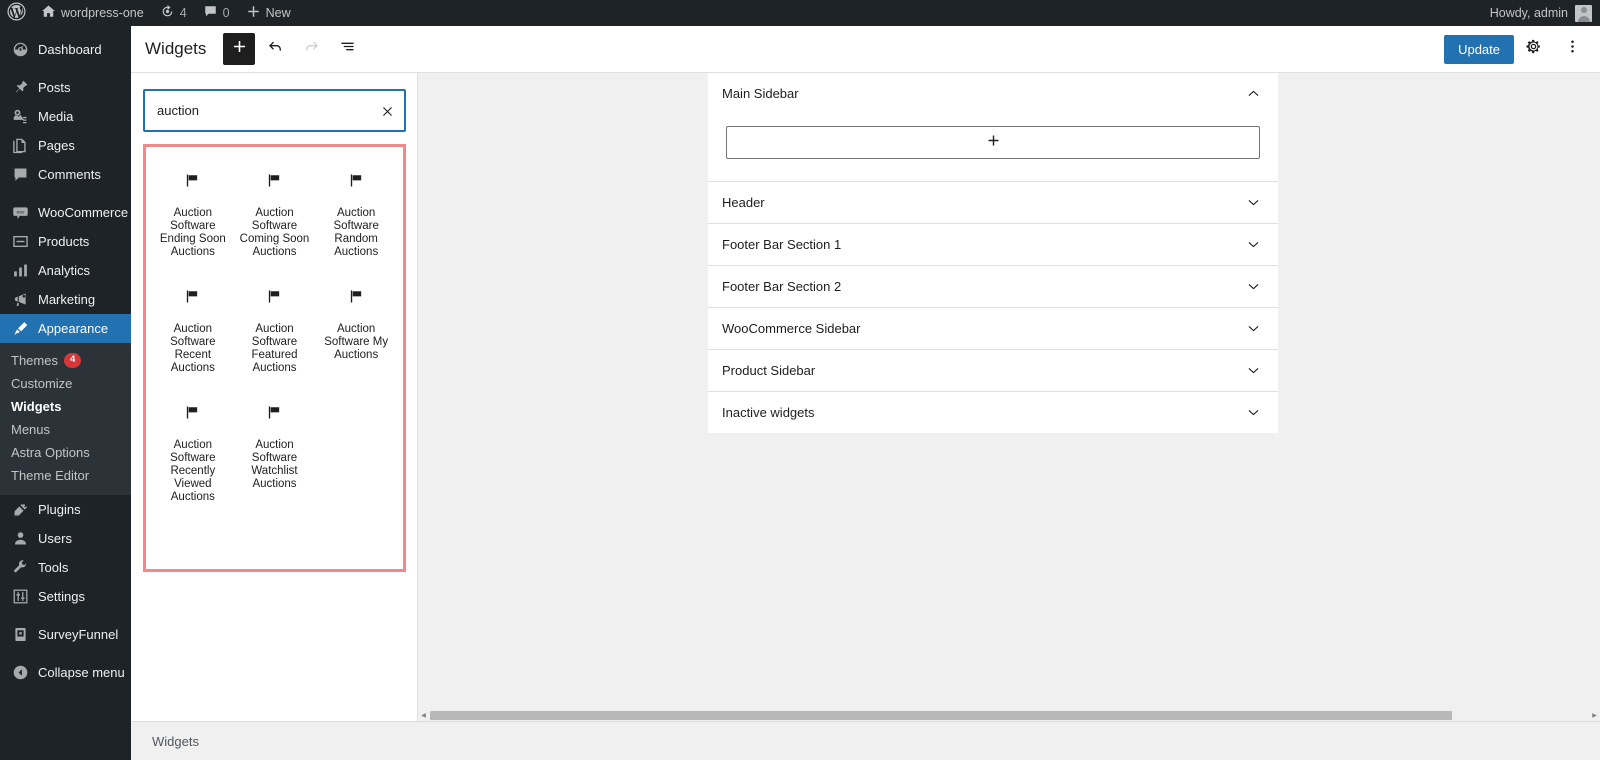 The image size is (1600, 760). I want to click on widget-area-header: Inactive widgets, so click(993, 412).